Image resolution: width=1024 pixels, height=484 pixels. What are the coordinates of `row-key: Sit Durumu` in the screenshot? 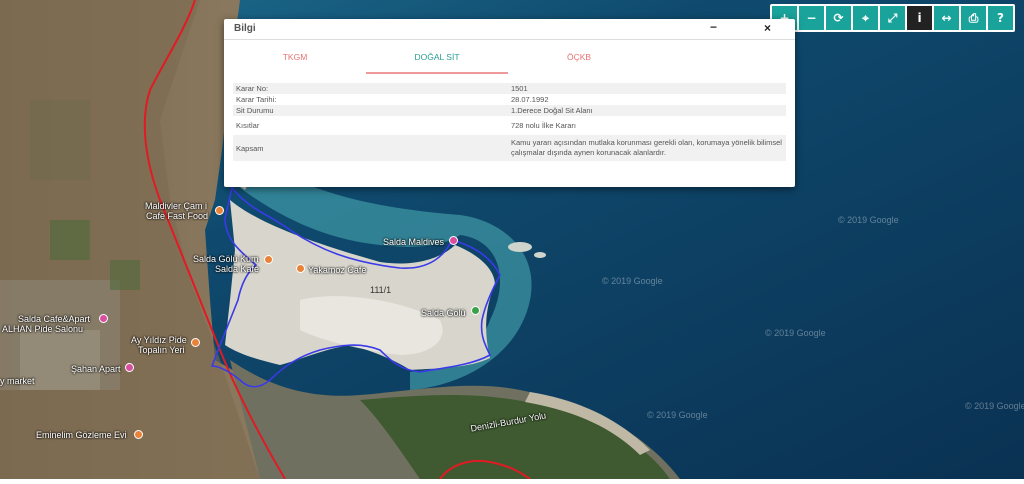 It's located at (370, 110).